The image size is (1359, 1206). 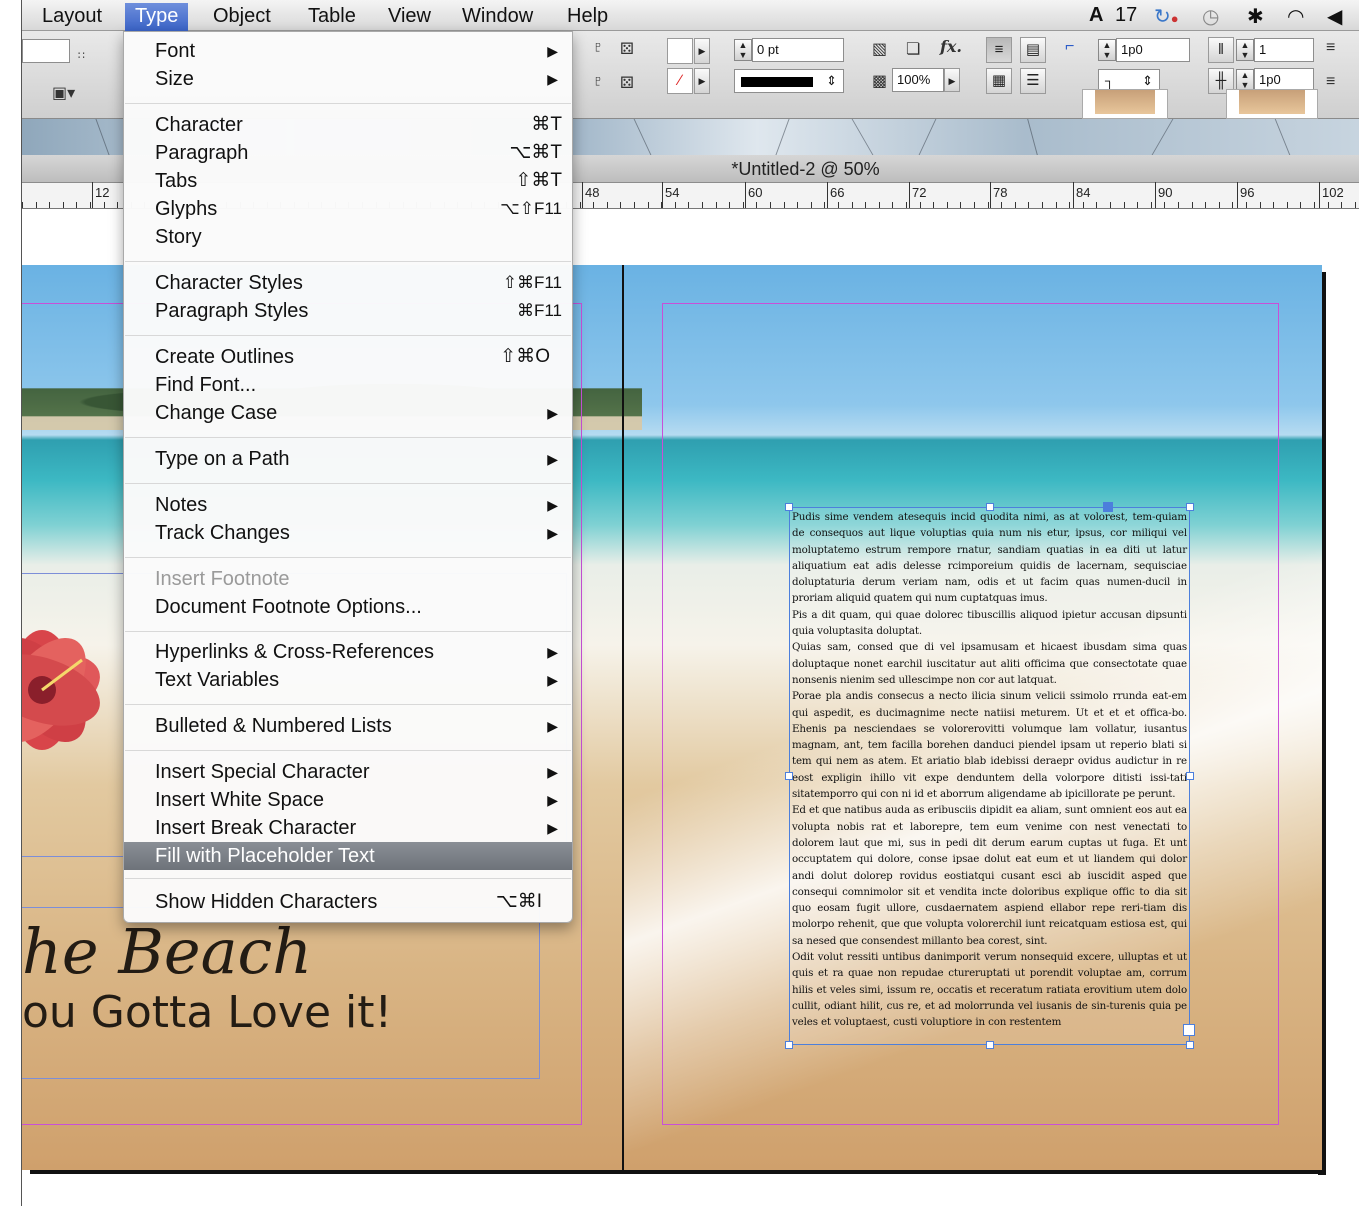 What do you see at coordinates (598, 48) in the screenshot?
I see `align-icon: ♇` at bounding box center [598, 48].